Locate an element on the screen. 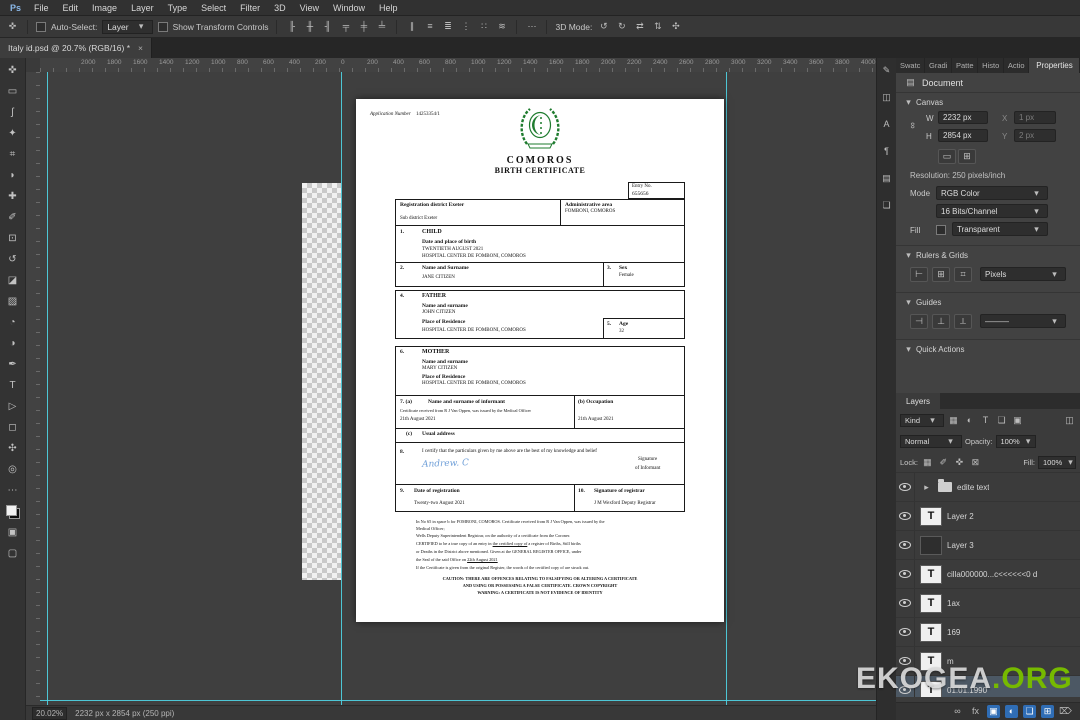 This screenshot has width=1080, height=720. dodge-tool: ◑ is located at coordinates (13, 343).